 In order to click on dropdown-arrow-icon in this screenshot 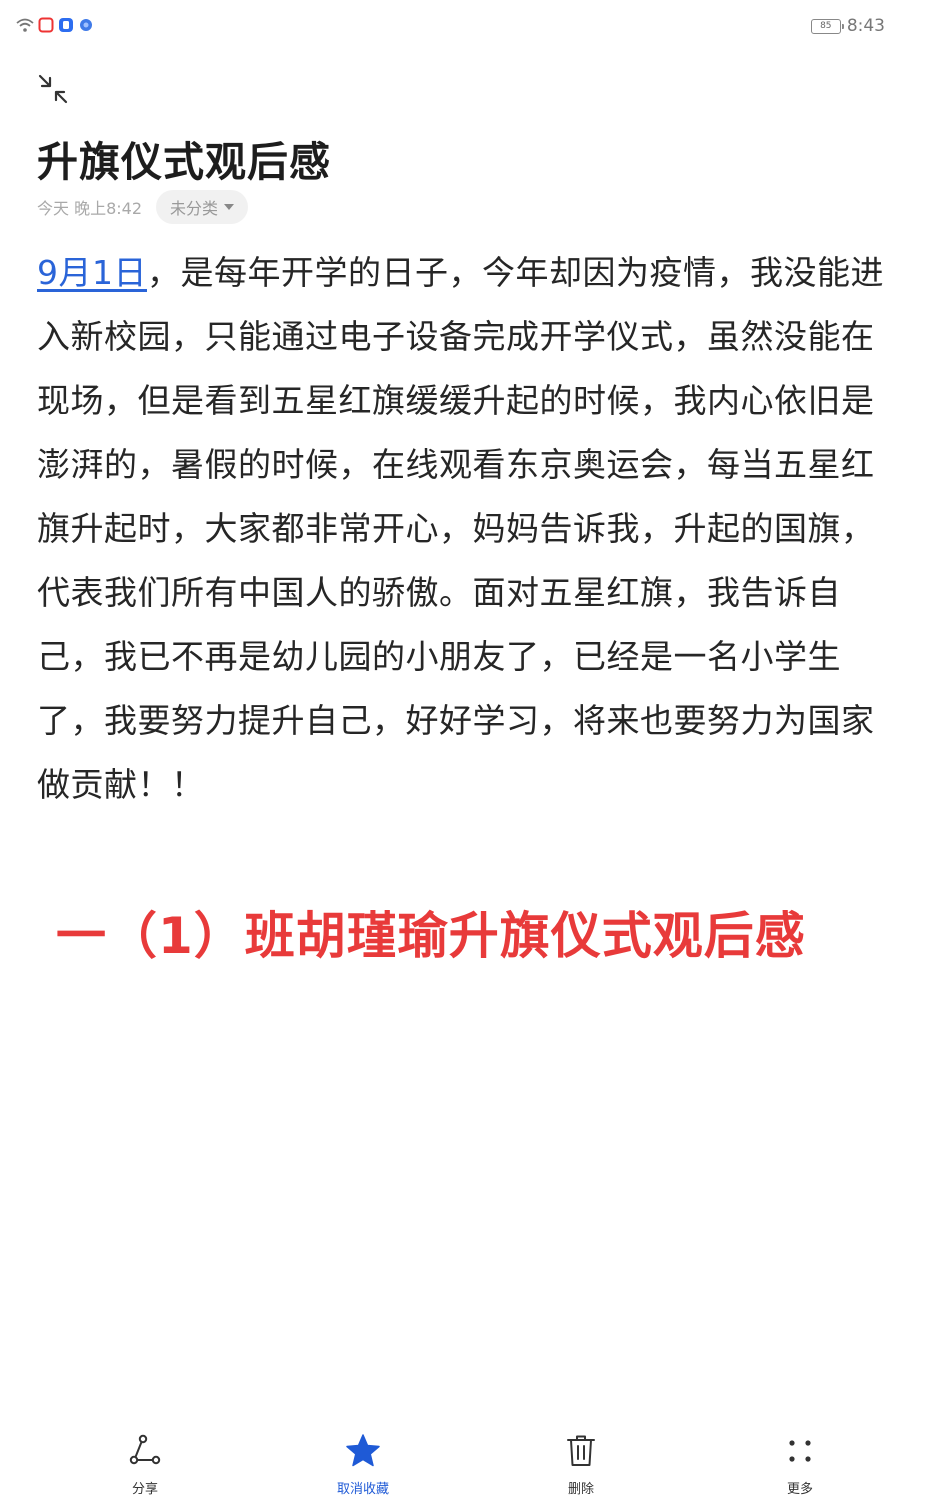, I will do `click(229, 207)`.